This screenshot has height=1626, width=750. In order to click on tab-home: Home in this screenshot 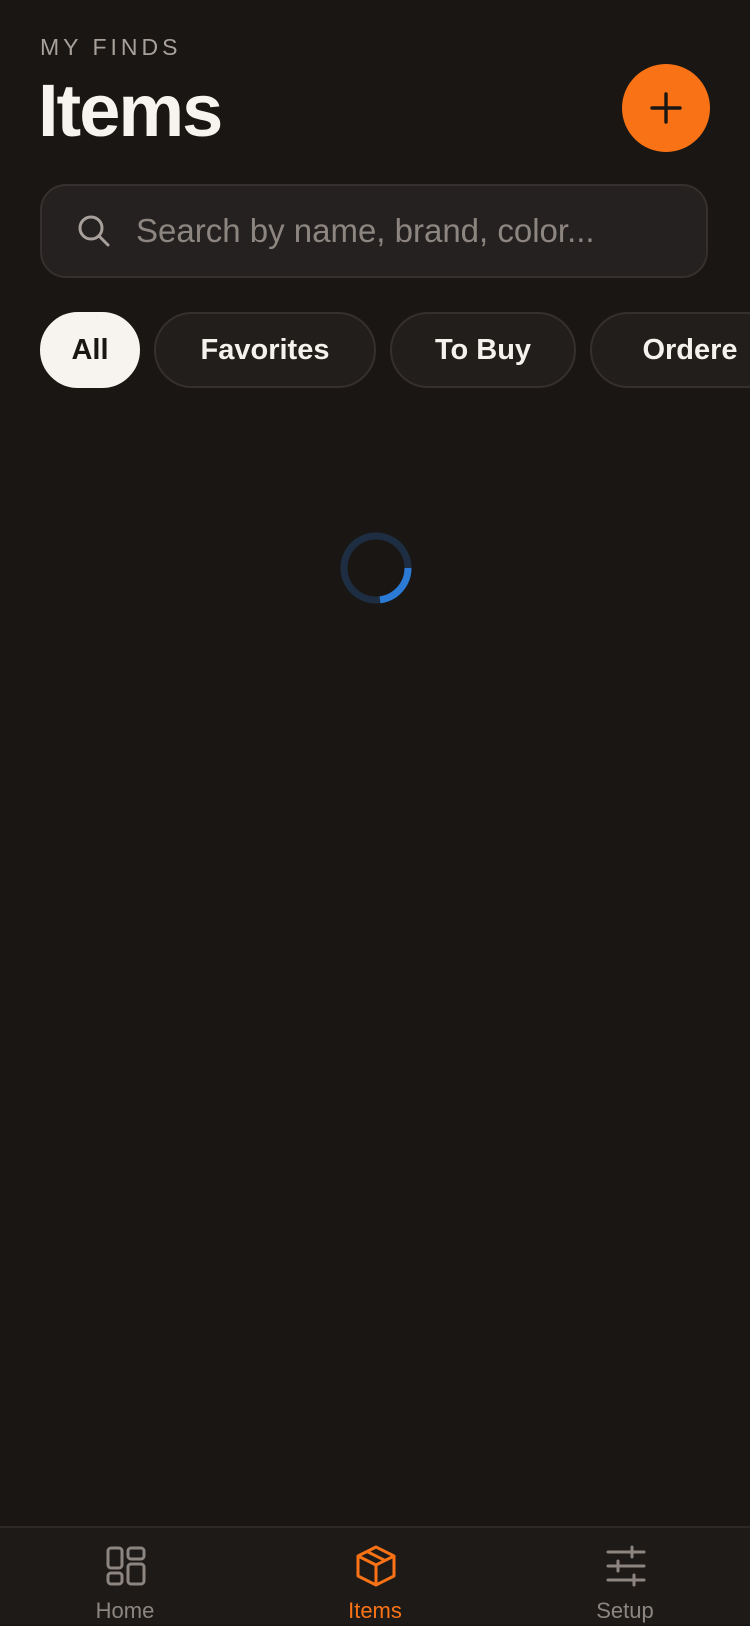, I will do `click(125, 1577)`.